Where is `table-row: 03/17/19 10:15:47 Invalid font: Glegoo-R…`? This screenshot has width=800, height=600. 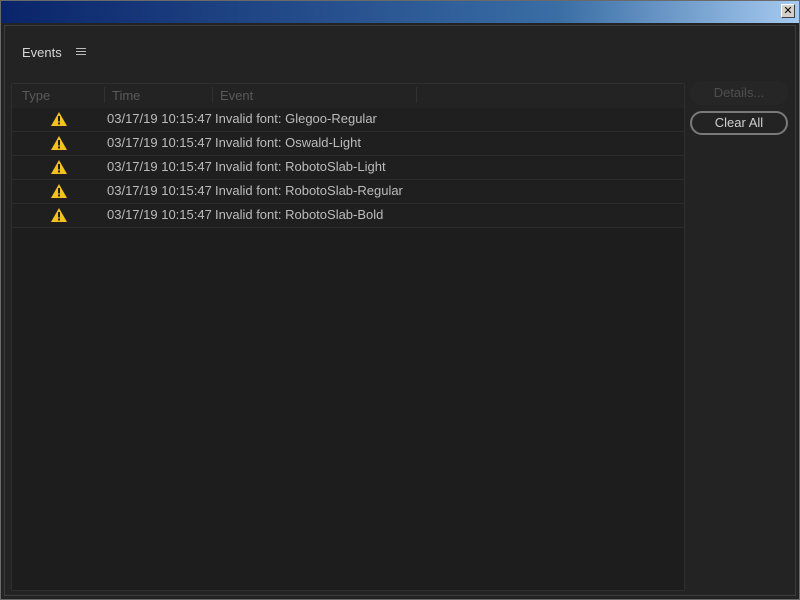 table-row: 03/17/19 10:15:47 Invalid font: Glegoo-R… is located at coordinates (348, 120).